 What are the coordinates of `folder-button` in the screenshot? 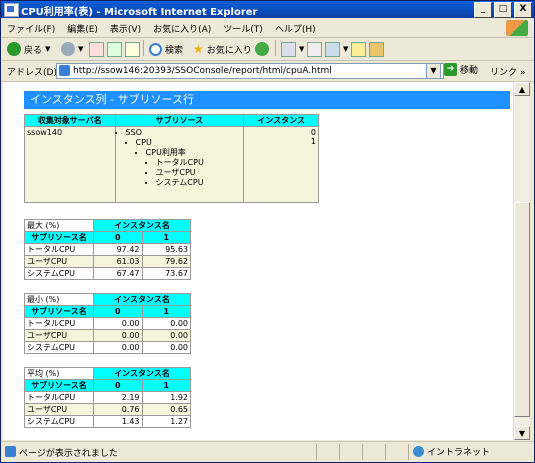 It's located at (358, 49).